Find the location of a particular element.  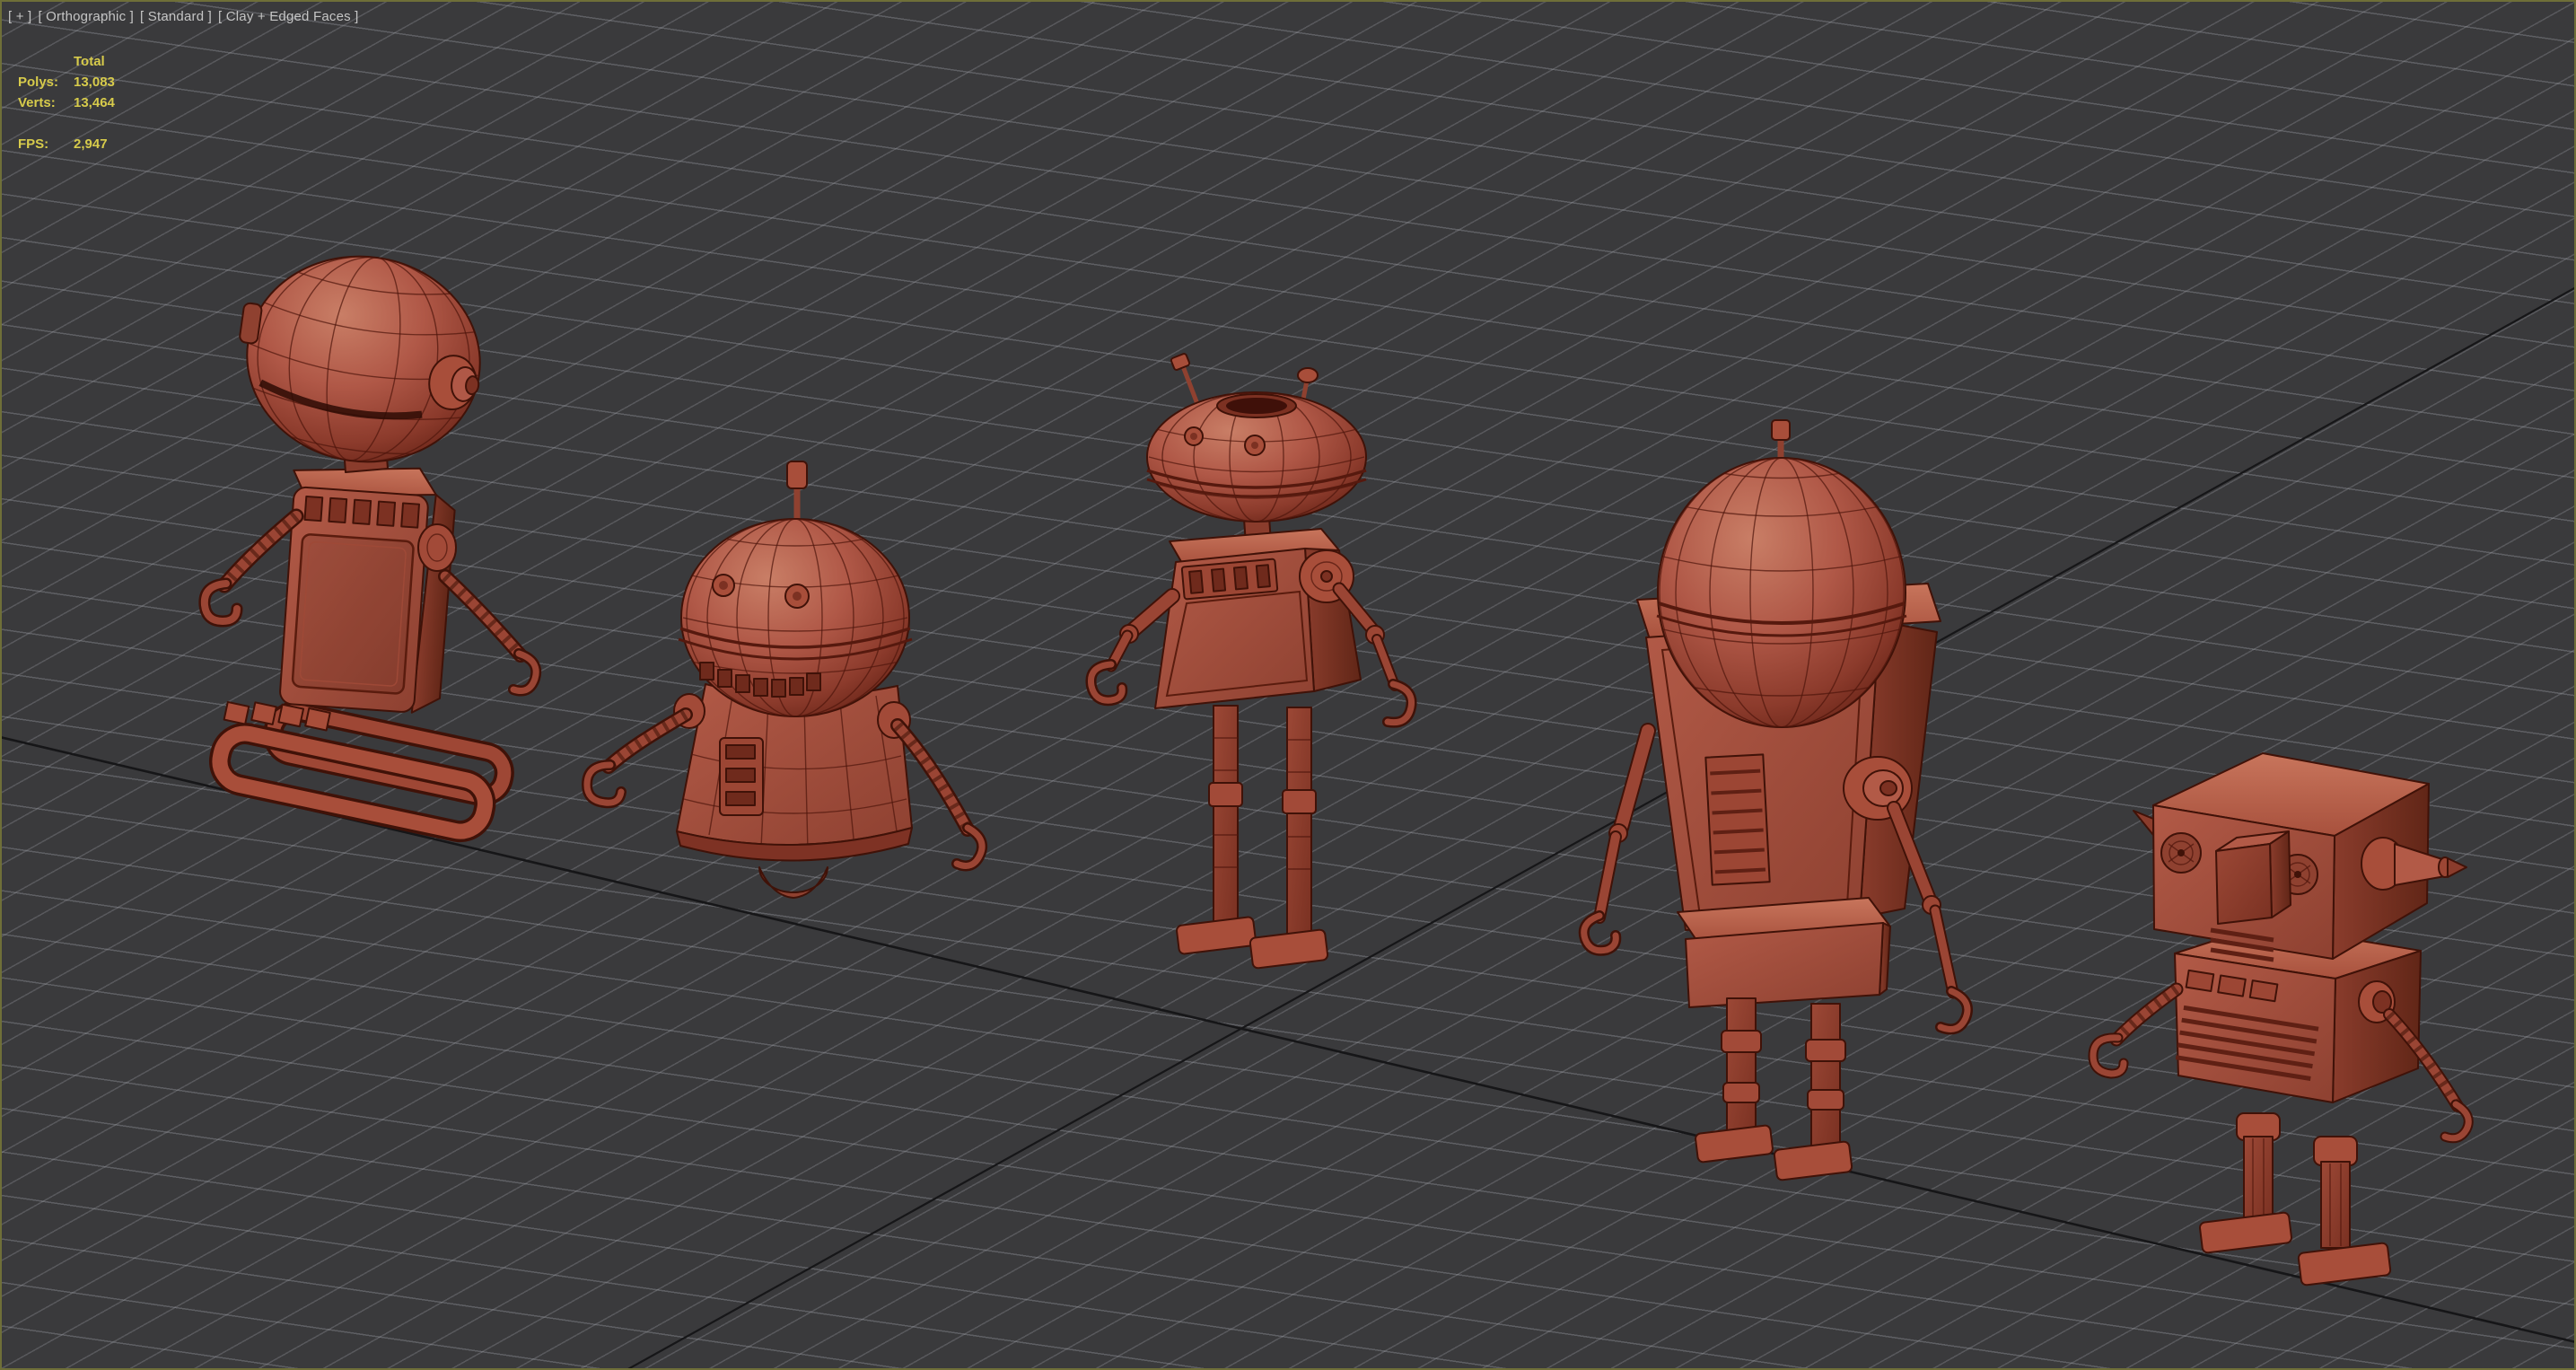

robot-4-head is located at coordinates (1781, 592).